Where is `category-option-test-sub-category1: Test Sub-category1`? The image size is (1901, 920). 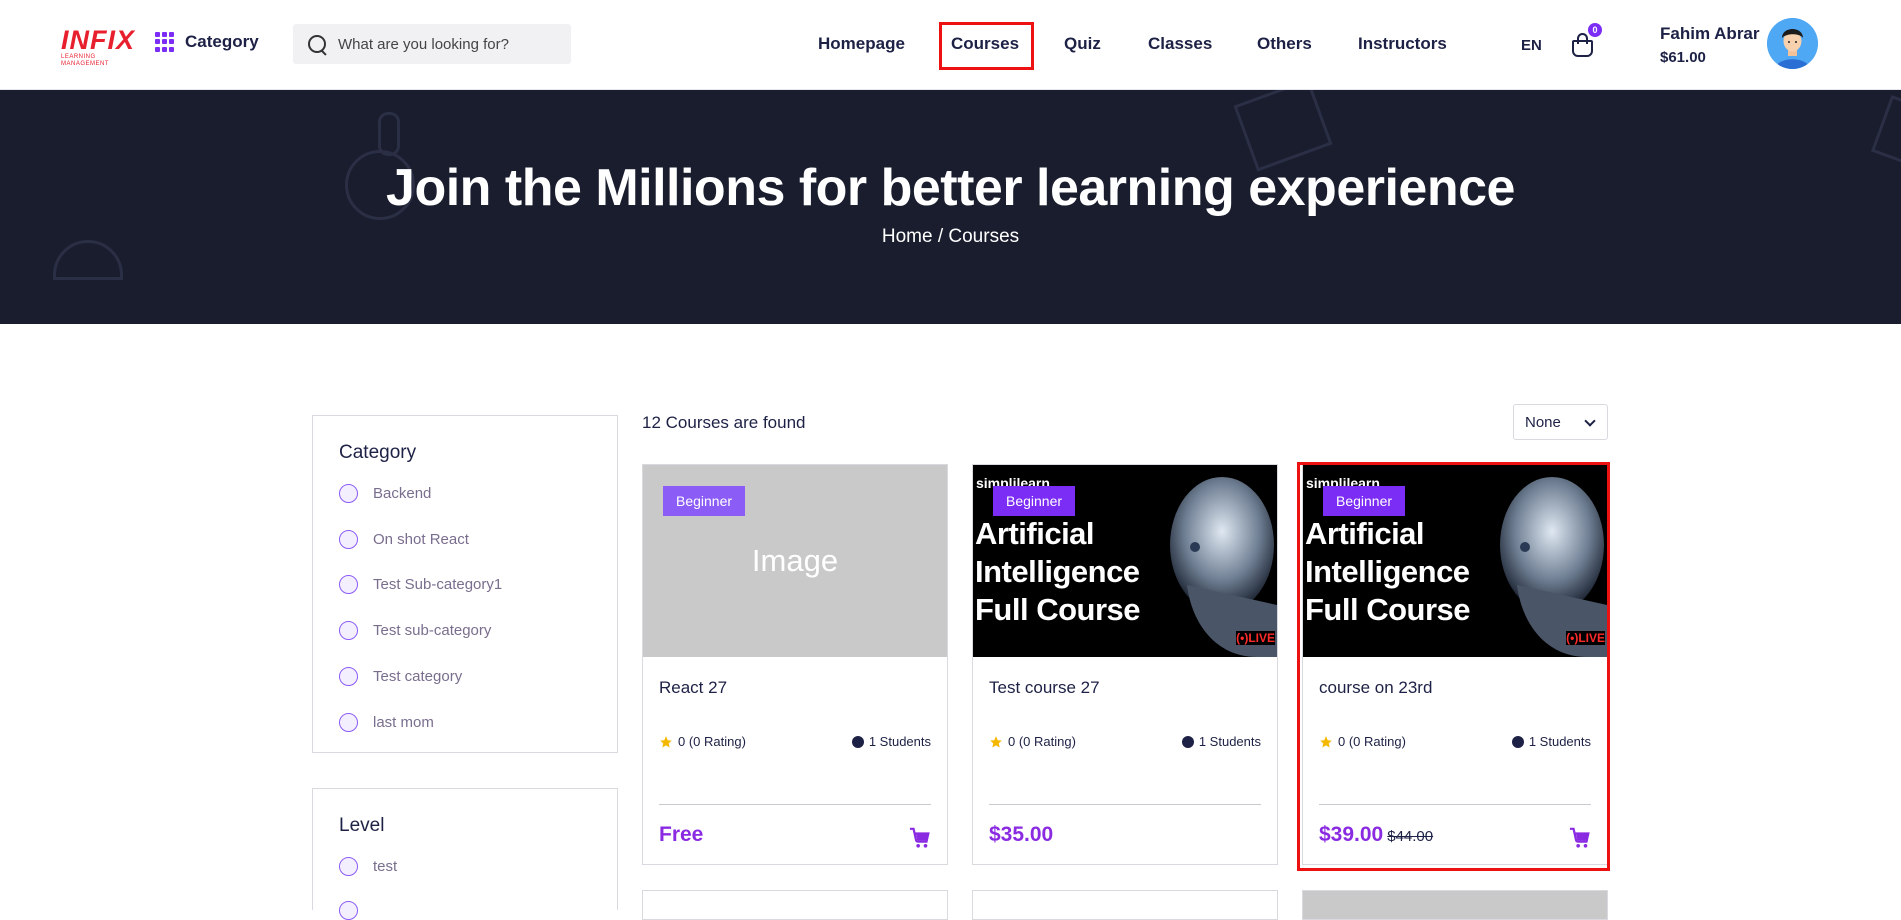 category-option-test-sub-category1: Test Sub-category1 is located at coordinates (420, 584).